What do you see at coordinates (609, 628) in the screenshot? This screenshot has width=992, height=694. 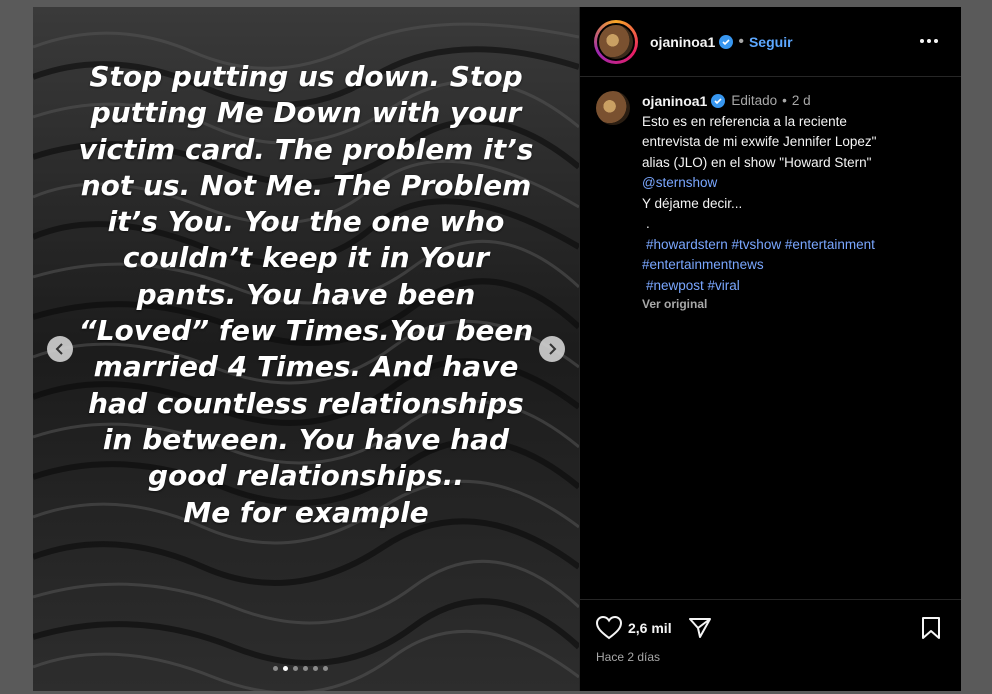 I see `like-heart-icon` at bounding box center [609, 628].